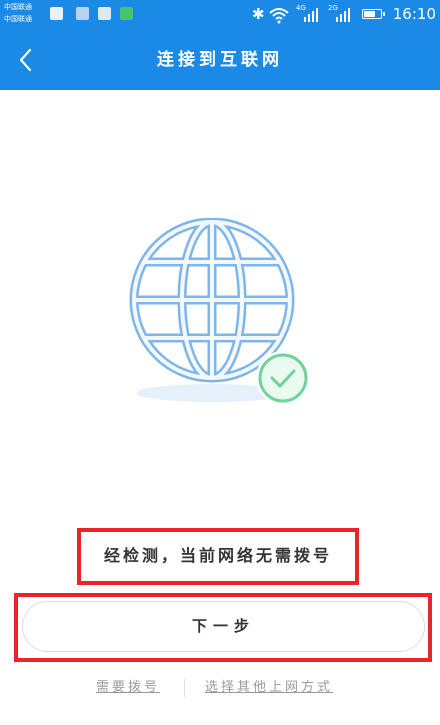 This screenshot has width=440, height=725. What do you see at coordinates (279, 16) in the screenshot?
I see `wifi-icon` at bounding box center [279, 16].